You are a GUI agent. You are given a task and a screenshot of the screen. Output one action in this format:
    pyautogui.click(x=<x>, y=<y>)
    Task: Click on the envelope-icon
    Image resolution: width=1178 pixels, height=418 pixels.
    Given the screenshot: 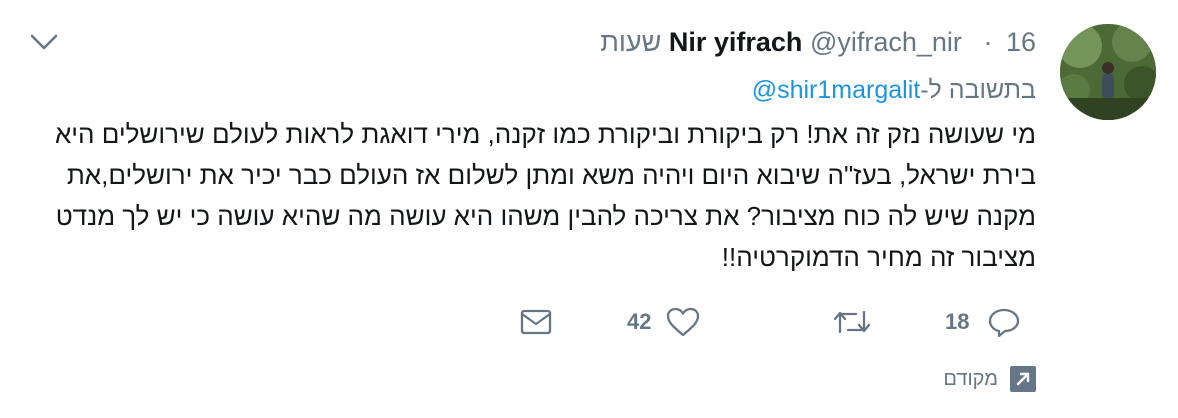 What is the action you would take?
    pyautogui.click(x=536, y=322)
    